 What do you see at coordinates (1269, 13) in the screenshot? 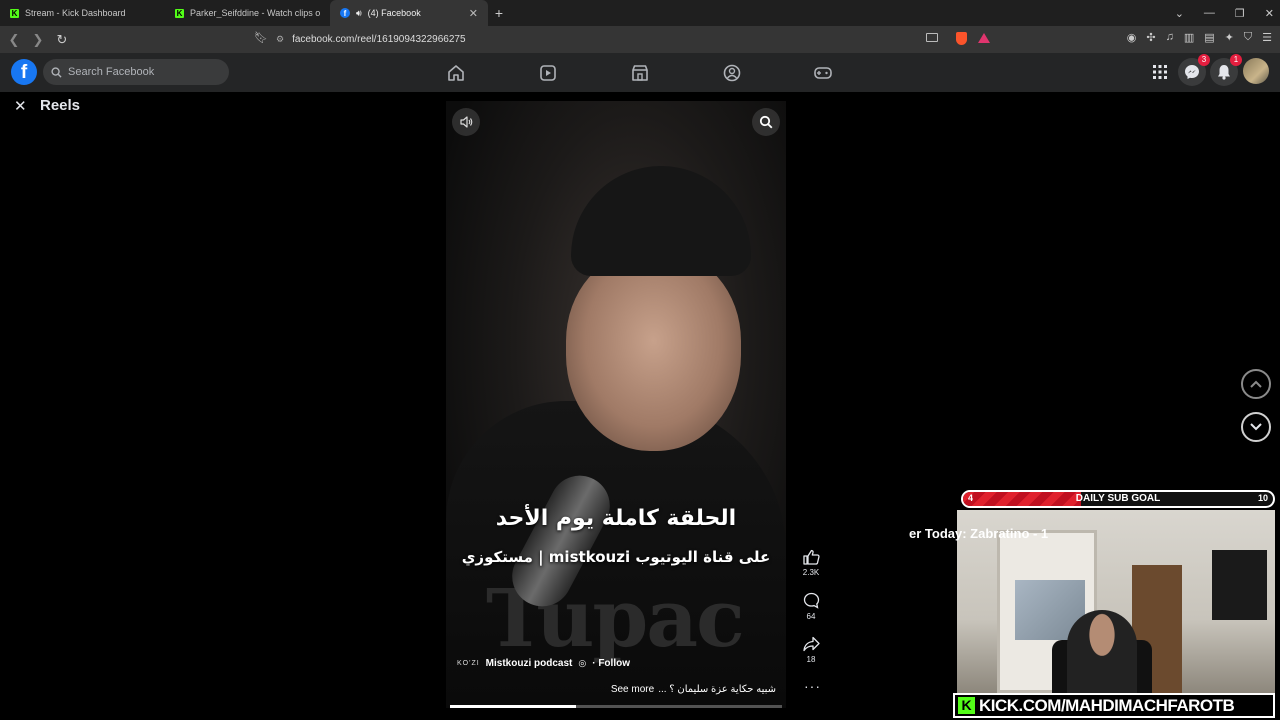
I see `close-window-button: ✕` at bounding box center [1269, 13].